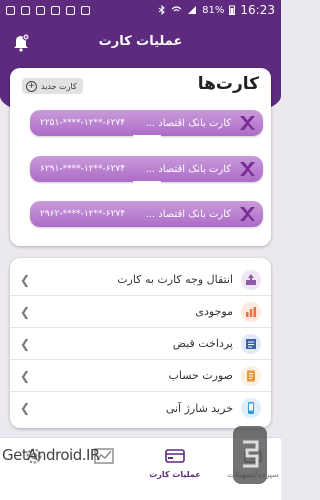 The height and width of the screenshot is (500, 320). I want to click on nav-item-card-operations: عملیات کارت, so click(175, 462).